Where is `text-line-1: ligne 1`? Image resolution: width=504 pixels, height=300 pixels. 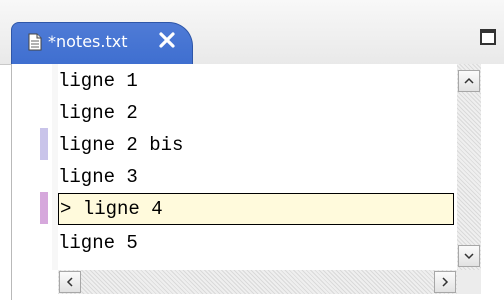 text-line-1: ligne 1 is located at coordinates (98, 81).